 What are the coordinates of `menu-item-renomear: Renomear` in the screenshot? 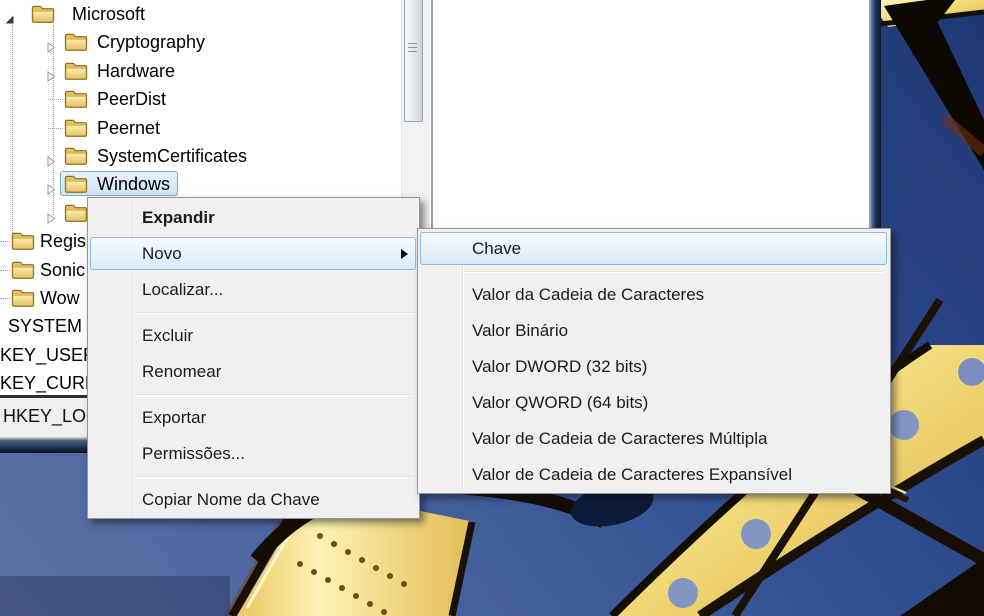 It's located at (253, 372).